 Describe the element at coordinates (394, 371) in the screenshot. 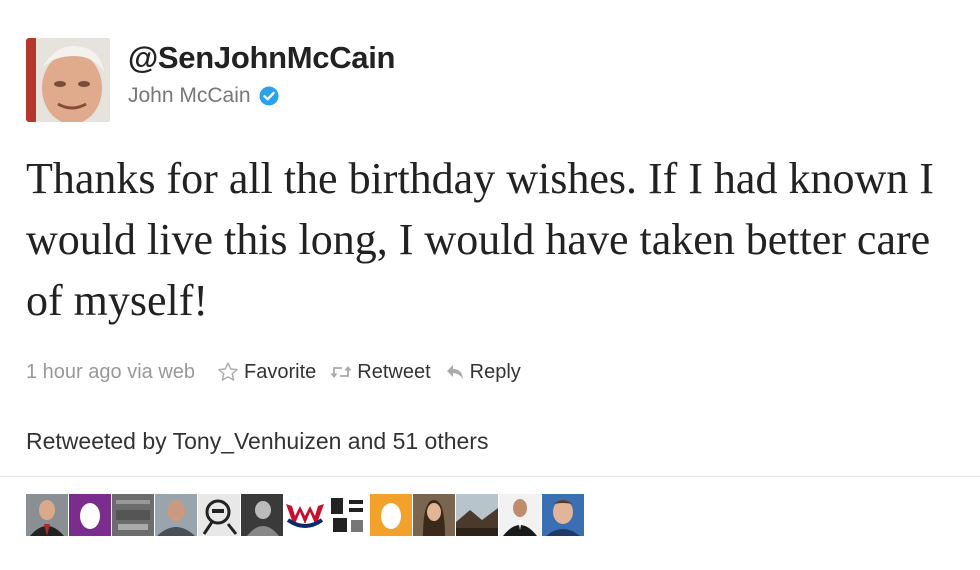

I see `retweet-label: Retweet` at that location.